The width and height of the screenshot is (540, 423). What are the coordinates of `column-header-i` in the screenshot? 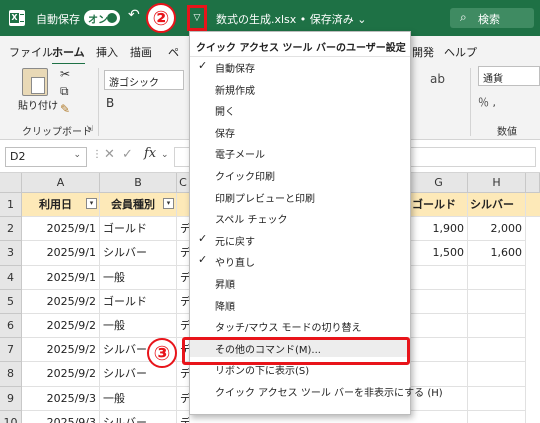 It's located at (533, 183).